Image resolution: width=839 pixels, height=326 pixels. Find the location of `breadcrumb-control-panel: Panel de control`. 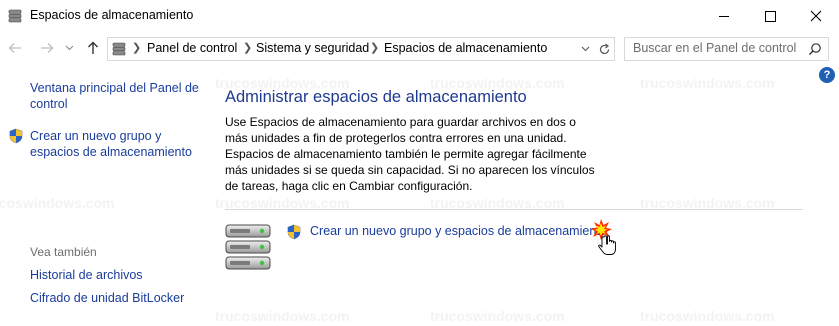

breadcrumb-control-panel: Panel de control is located at coordinates (192, 48).